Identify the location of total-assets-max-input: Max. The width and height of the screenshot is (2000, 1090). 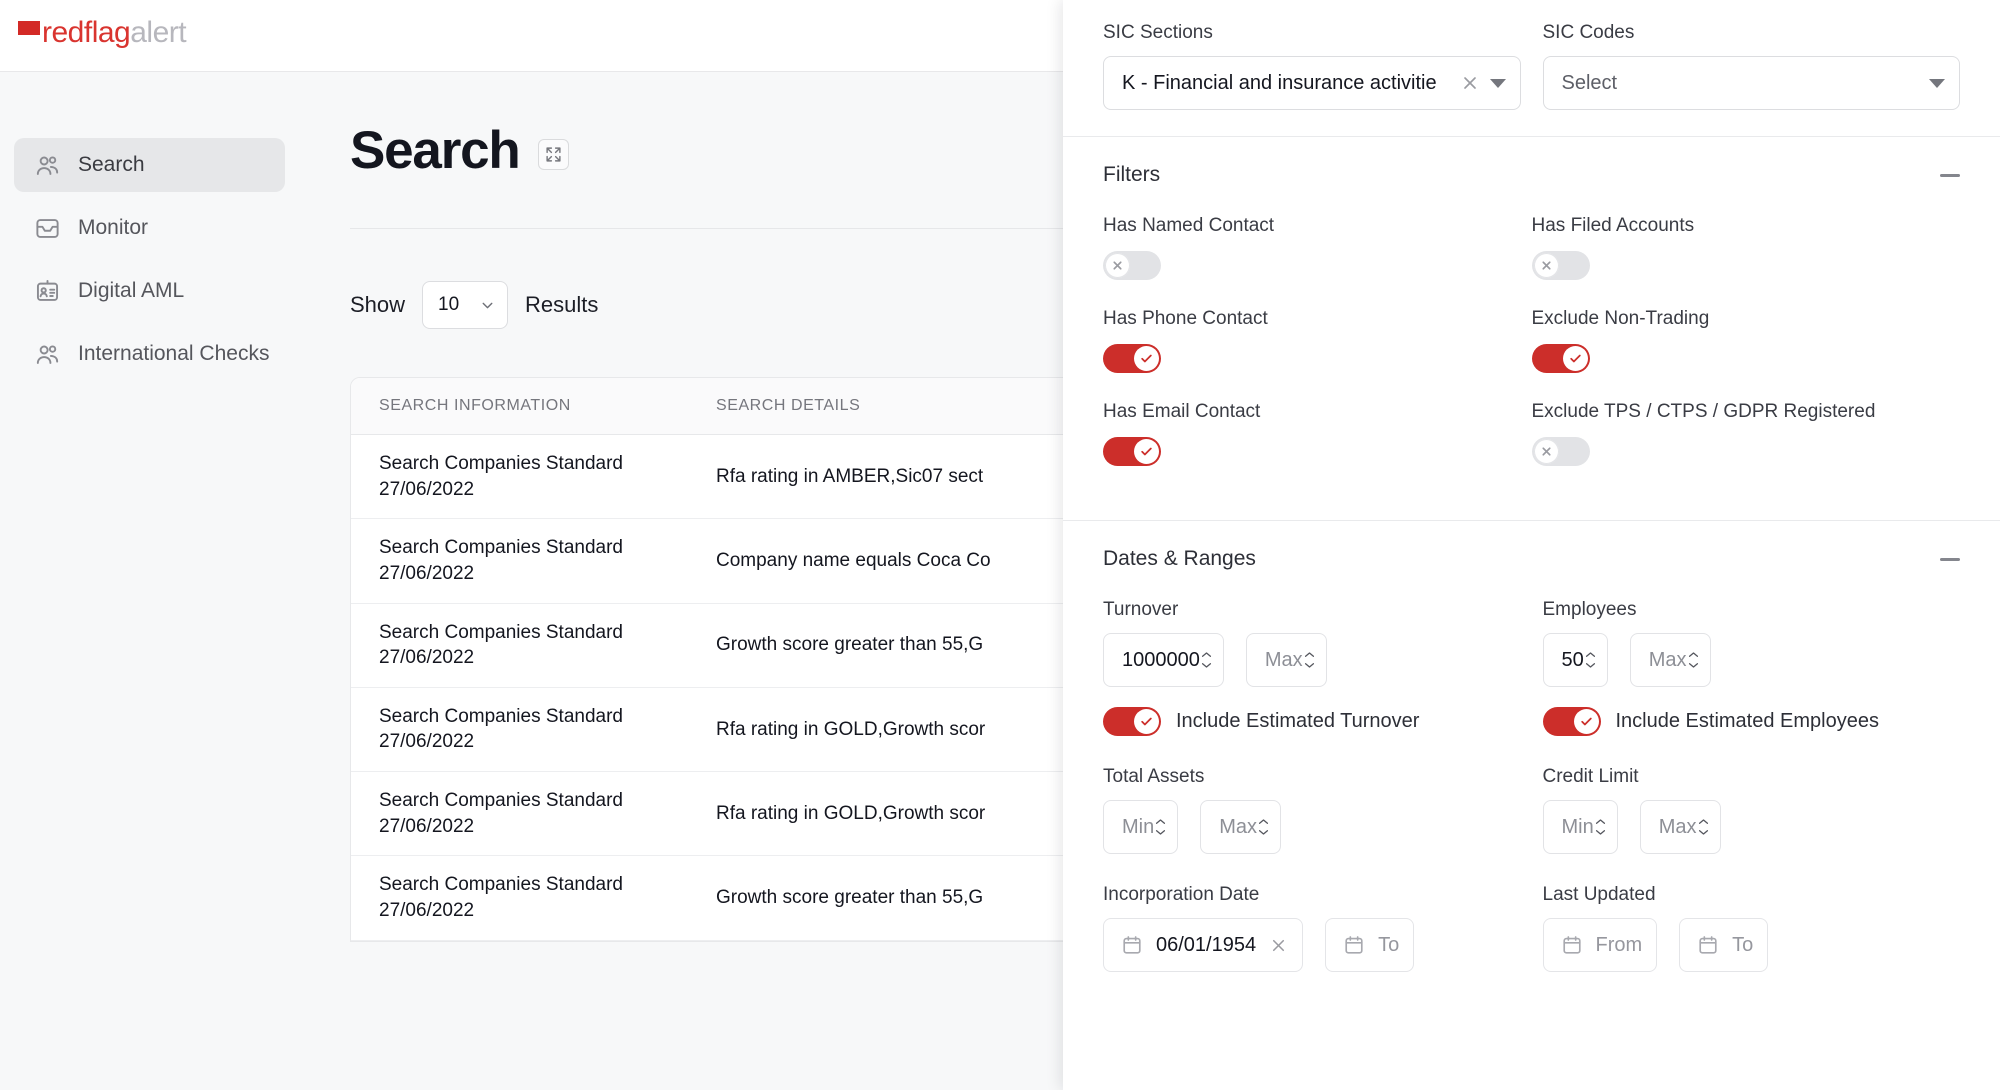
(1241, 827).